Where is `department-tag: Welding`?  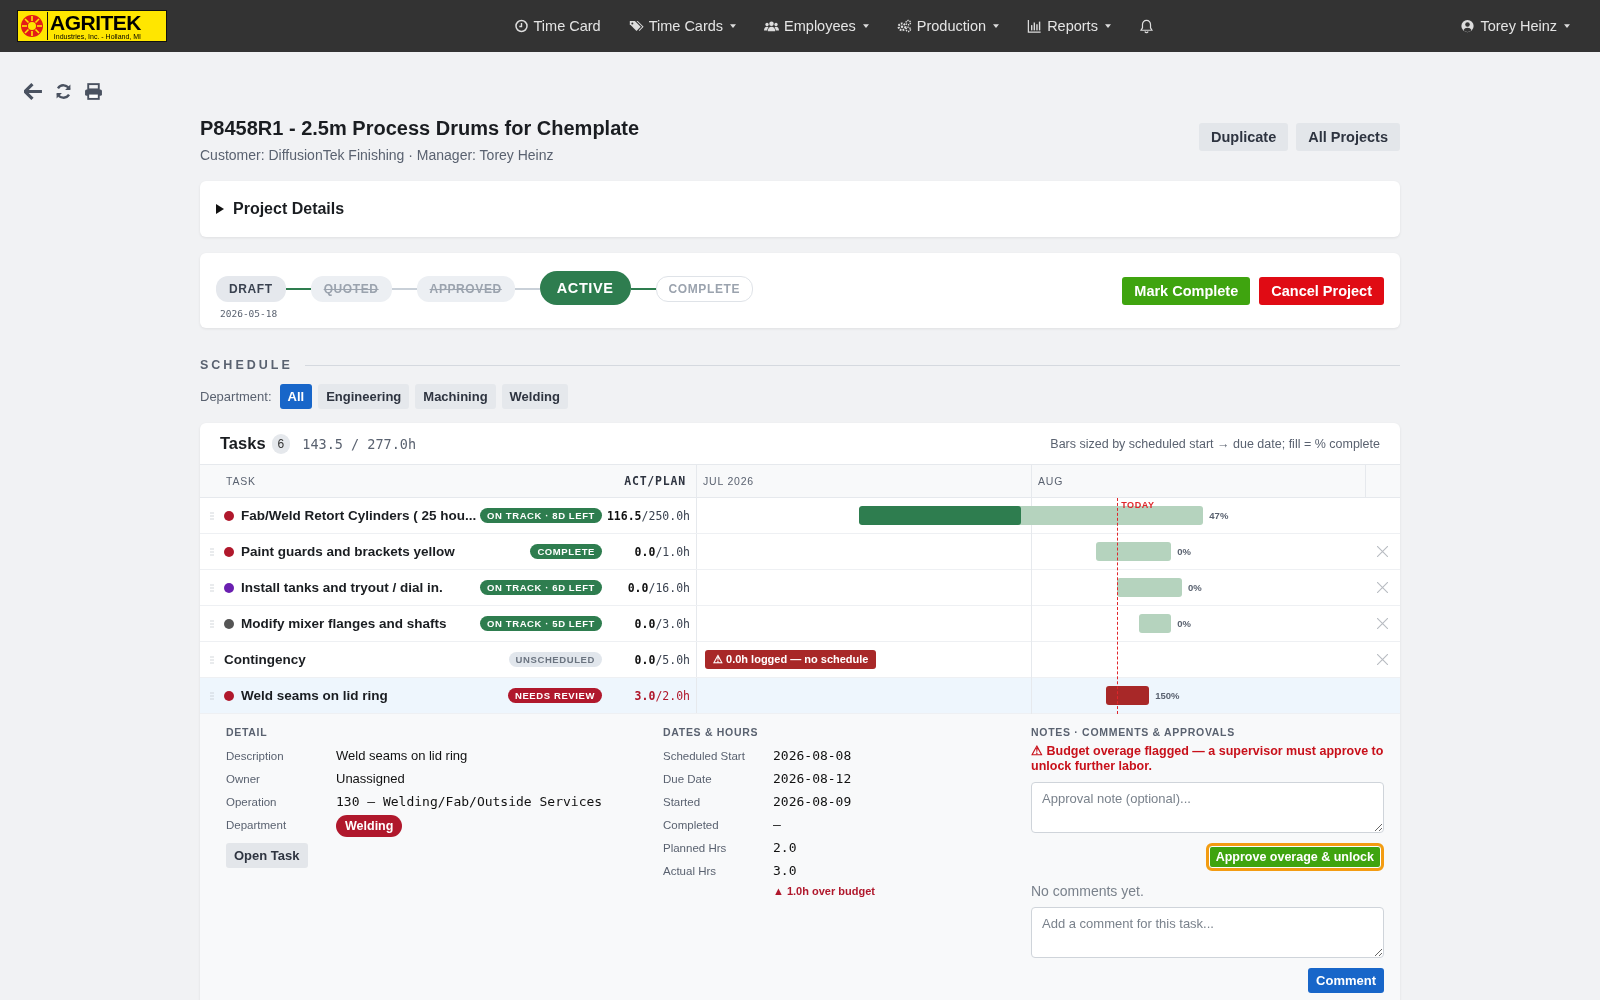 department-tag: Welding is located at coordinates (369, 826).